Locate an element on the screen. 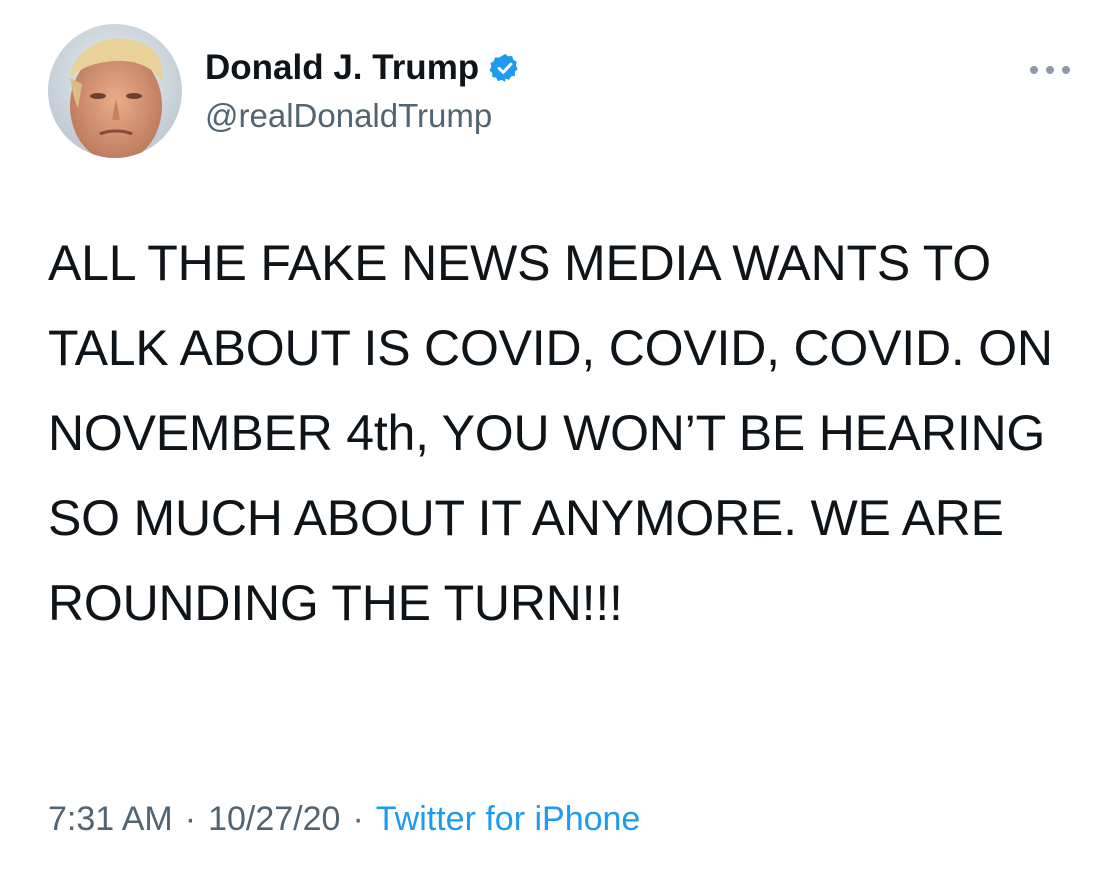 Image resolution: width=1100 pixels, height=871 pixels. tweet-source-link: Twitter for iPhone is located at coordinates (508, 819).